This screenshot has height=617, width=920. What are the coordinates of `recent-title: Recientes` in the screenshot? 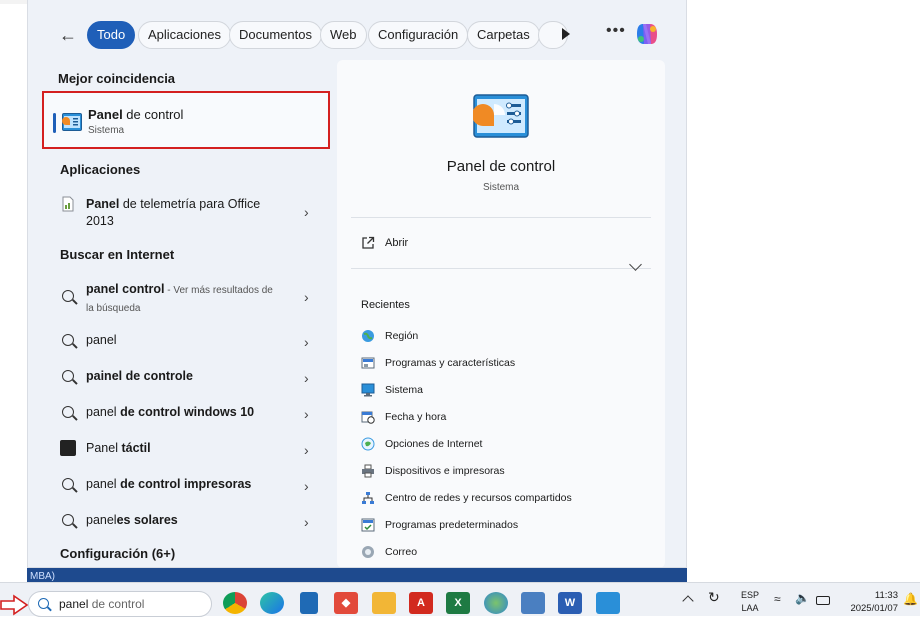 It's located at (385, 305).